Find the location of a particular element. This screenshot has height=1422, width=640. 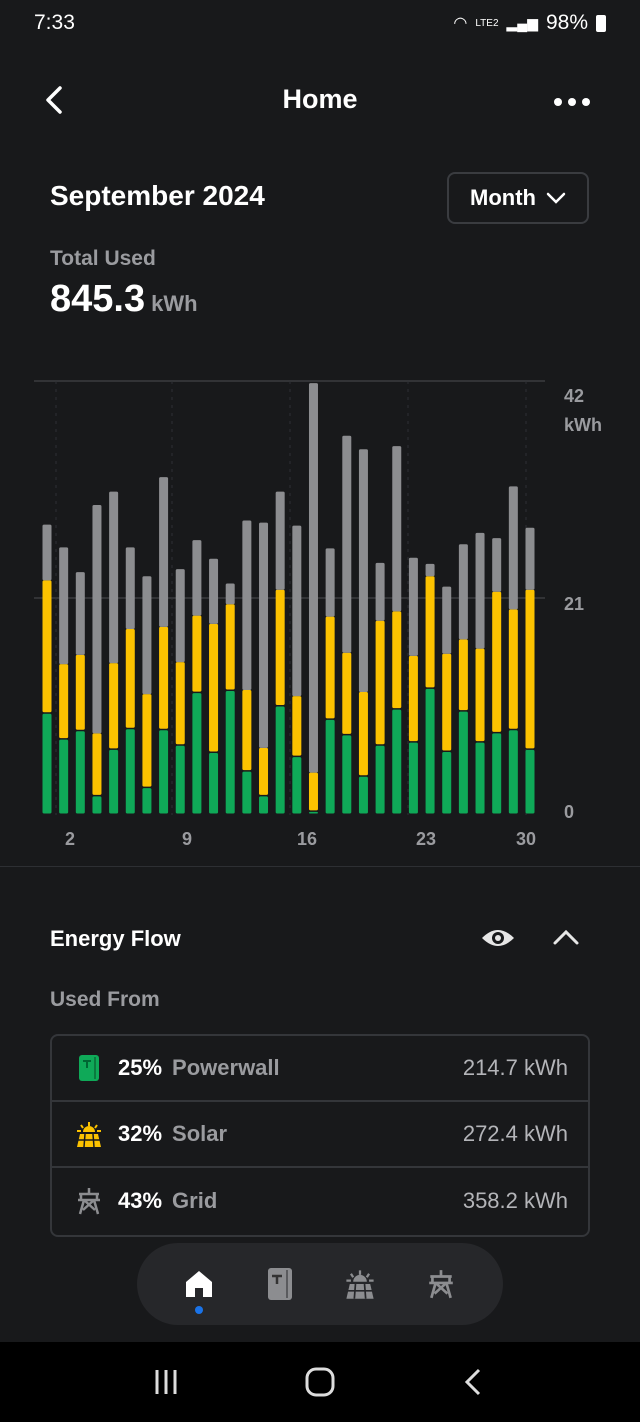

range-select: Month is located at coordinates (518, 198).